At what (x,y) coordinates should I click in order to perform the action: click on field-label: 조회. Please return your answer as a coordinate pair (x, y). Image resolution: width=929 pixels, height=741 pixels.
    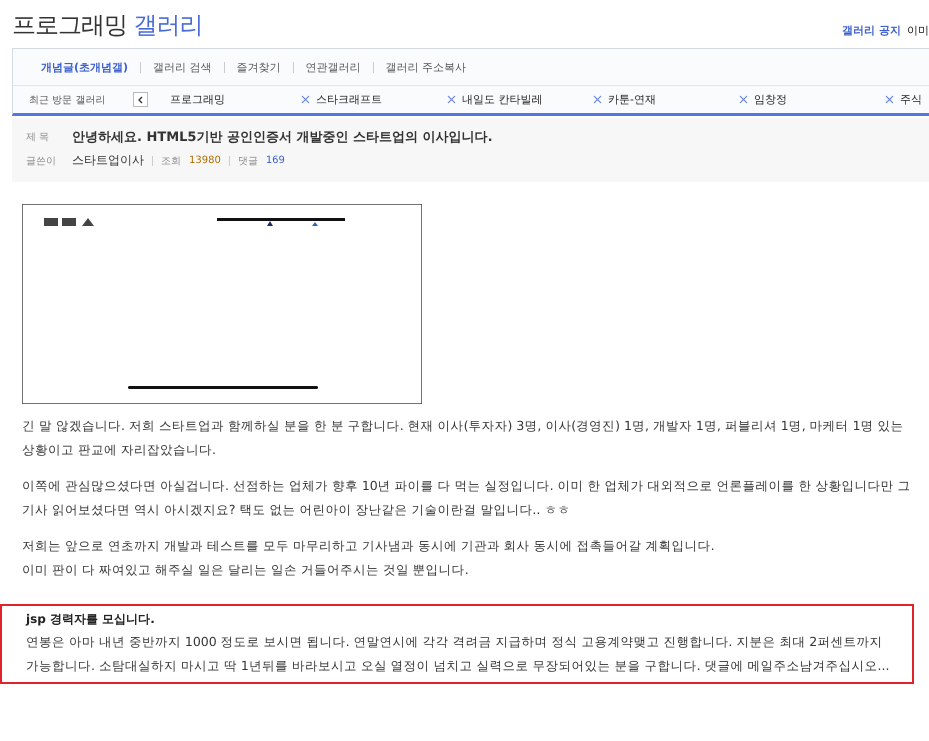
    Looking at the image, I should click on (171, 161).